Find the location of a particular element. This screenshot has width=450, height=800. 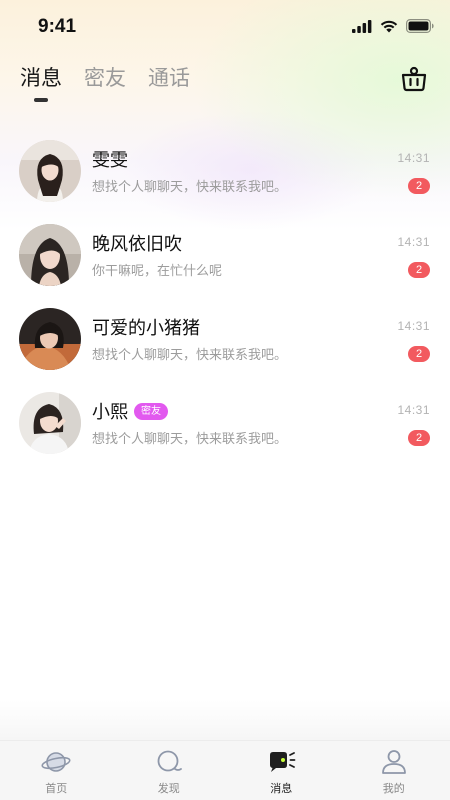

signal-icon is located at coordinates (362, 26).